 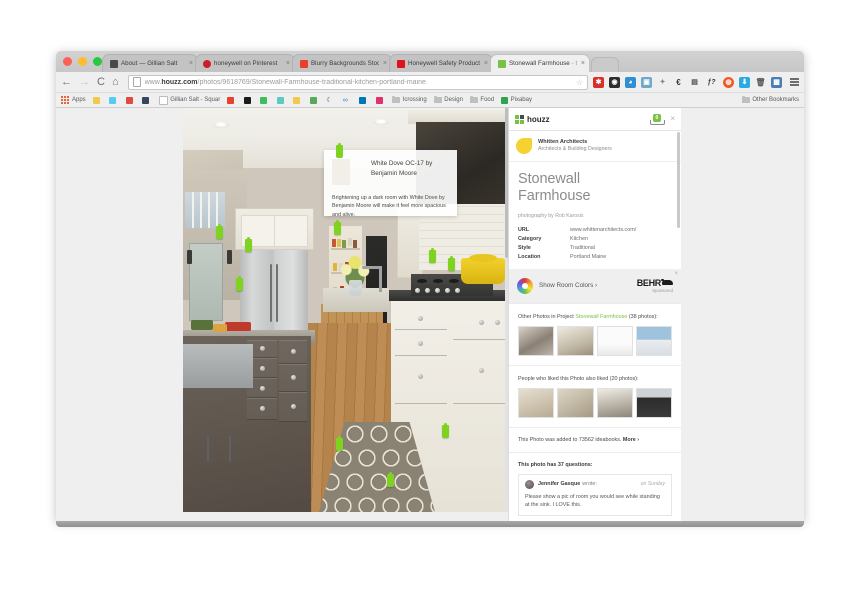 I want to click on marker-pantry-door, so click(x=337, y=227).